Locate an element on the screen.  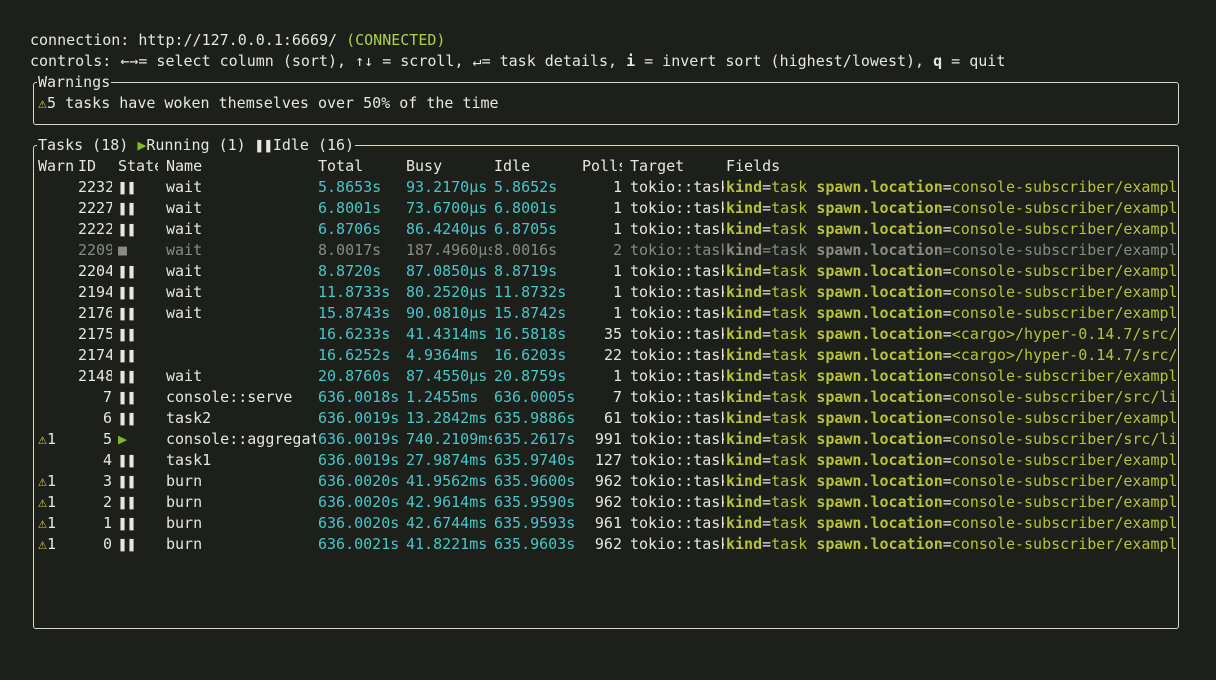
id-cell: 2 is located at coordinates (107, 502).